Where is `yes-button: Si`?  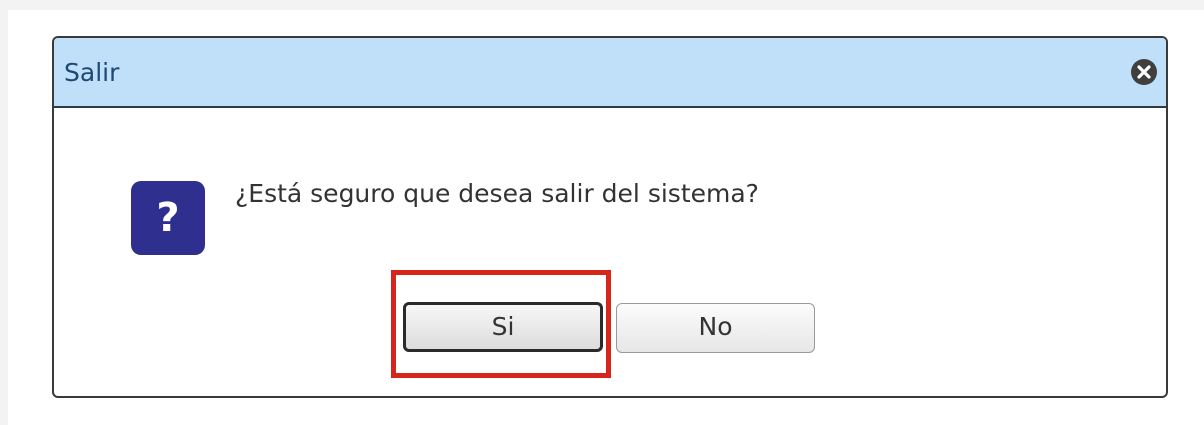 yes-button: Si is located at coordinates (503, 327).